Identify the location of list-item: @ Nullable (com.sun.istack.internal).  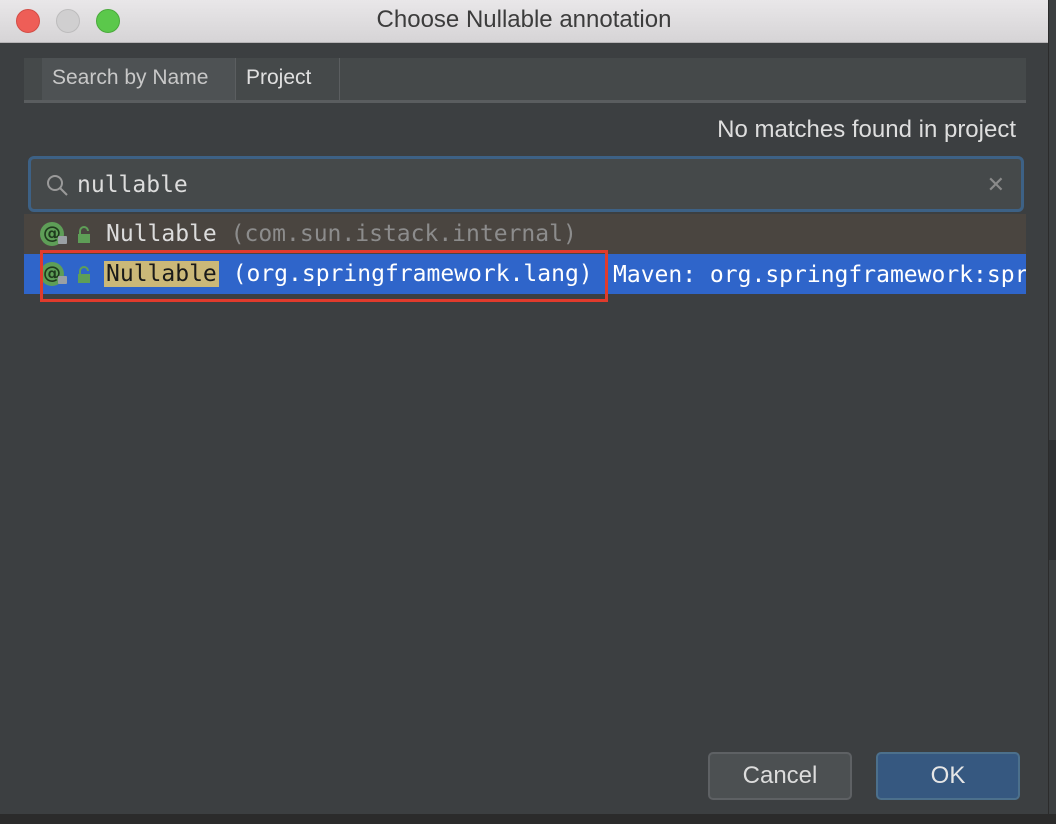
(525, 234).